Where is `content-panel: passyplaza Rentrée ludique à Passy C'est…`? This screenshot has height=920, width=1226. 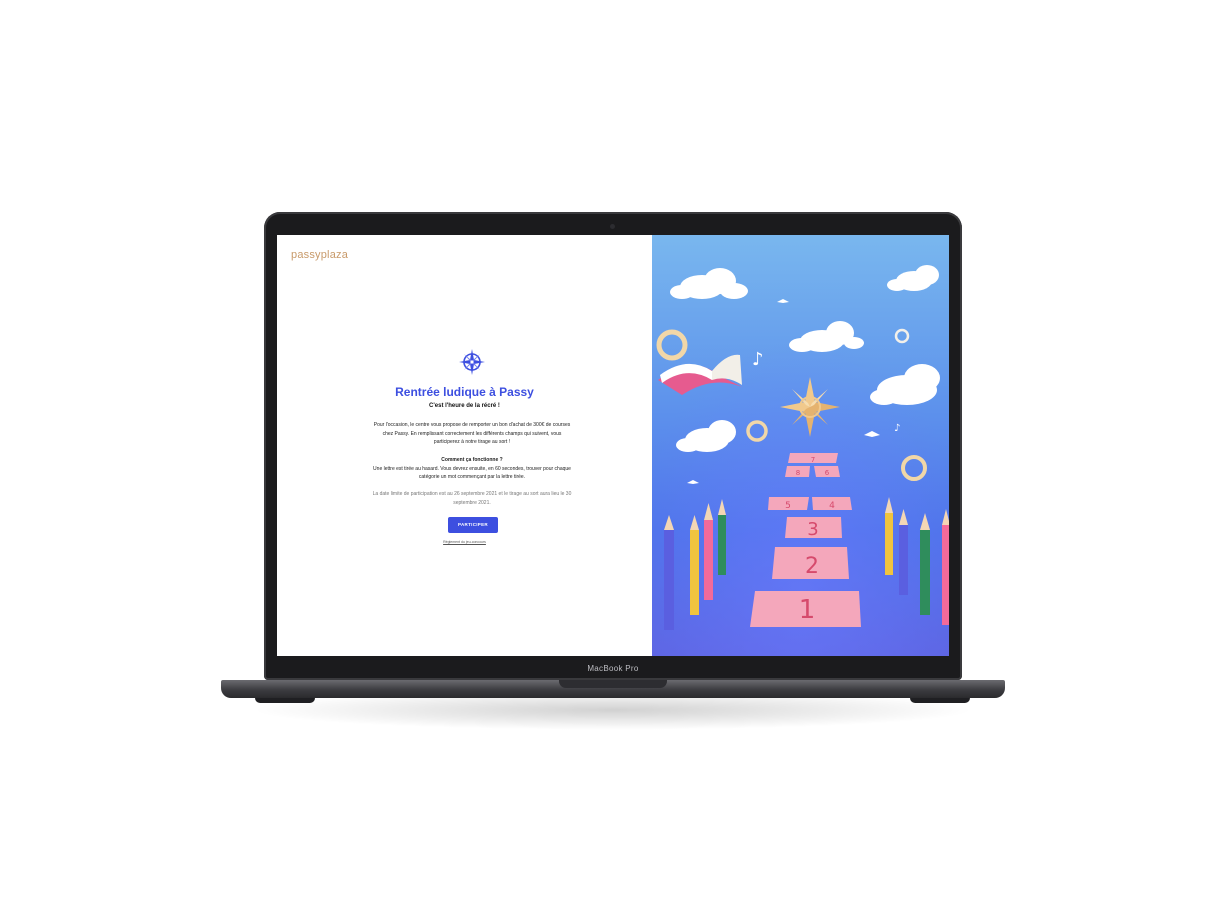
content-panel: passyplaza Rentrée ludique à Passy C'est… is located at coordinates (464, 445).